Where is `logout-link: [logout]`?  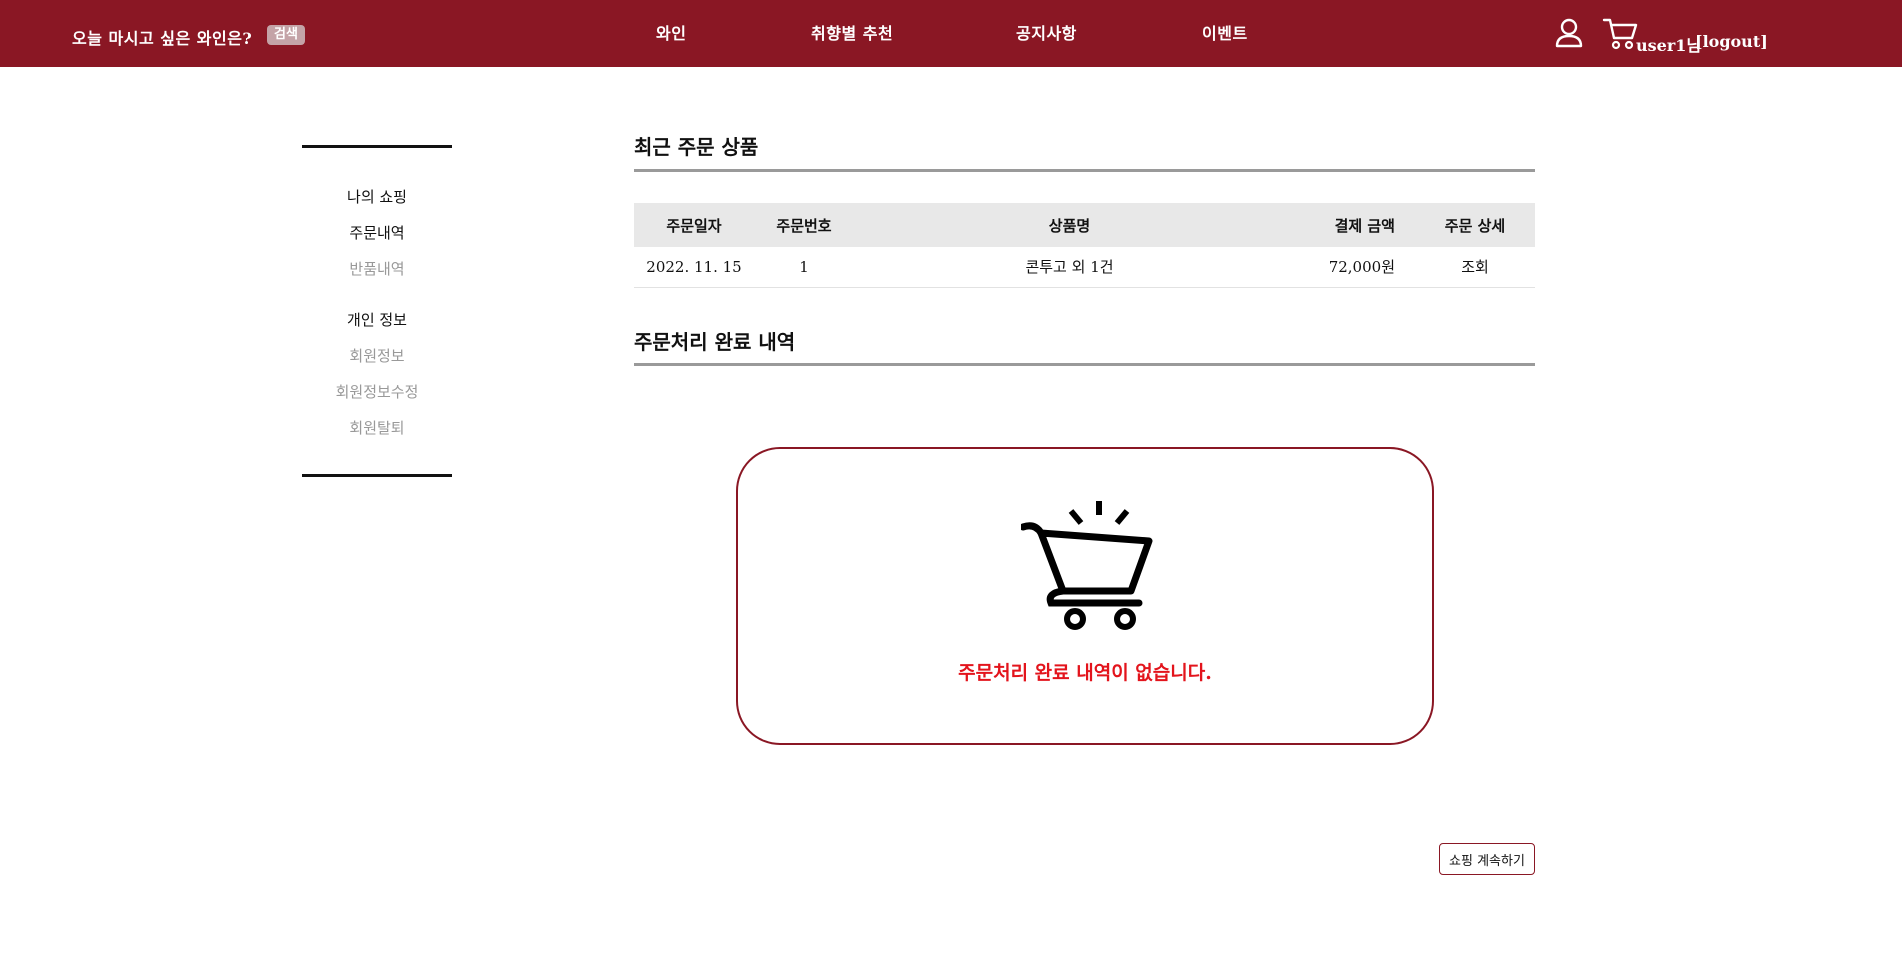 logout-link: [logout] is located at coordinates (1731, 41).